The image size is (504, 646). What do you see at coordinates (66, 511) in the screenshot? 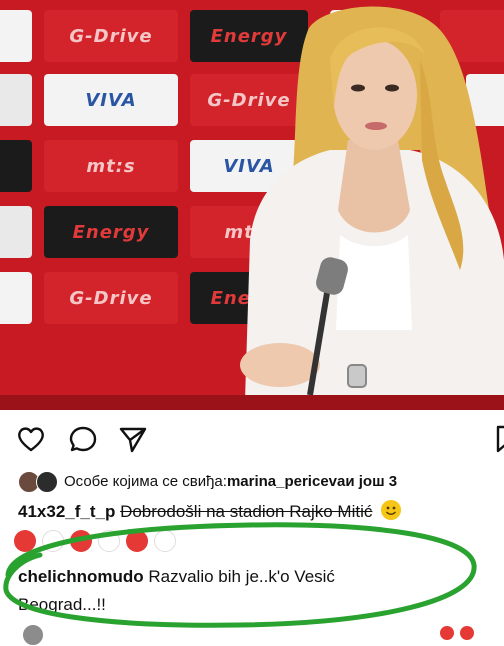
I see `caption-username: 41x32_f_t_p` at bounding box center [66, 511].